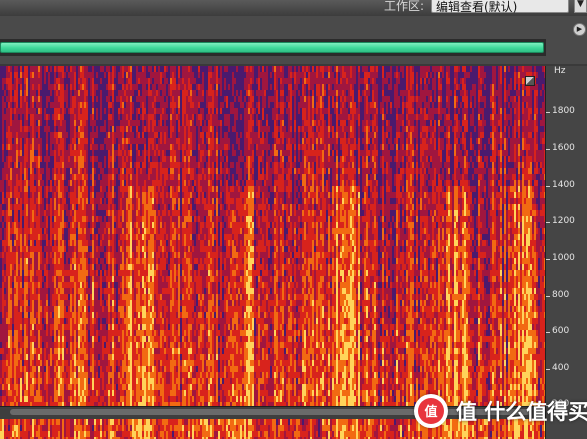 This screenshot has width=587, height=439. What do you see at coordinates (530, 81) in the screenshot?
I see `zoom-corner-icon` at bounding box center [530, 81].